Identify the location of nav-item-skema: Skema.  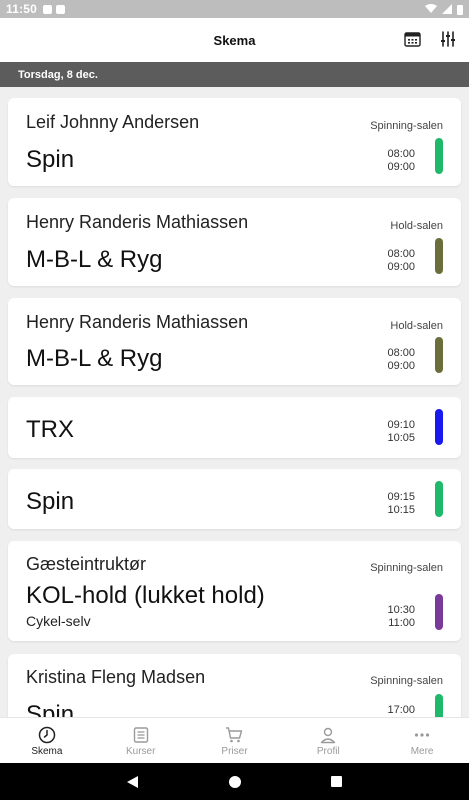
(47, 741).